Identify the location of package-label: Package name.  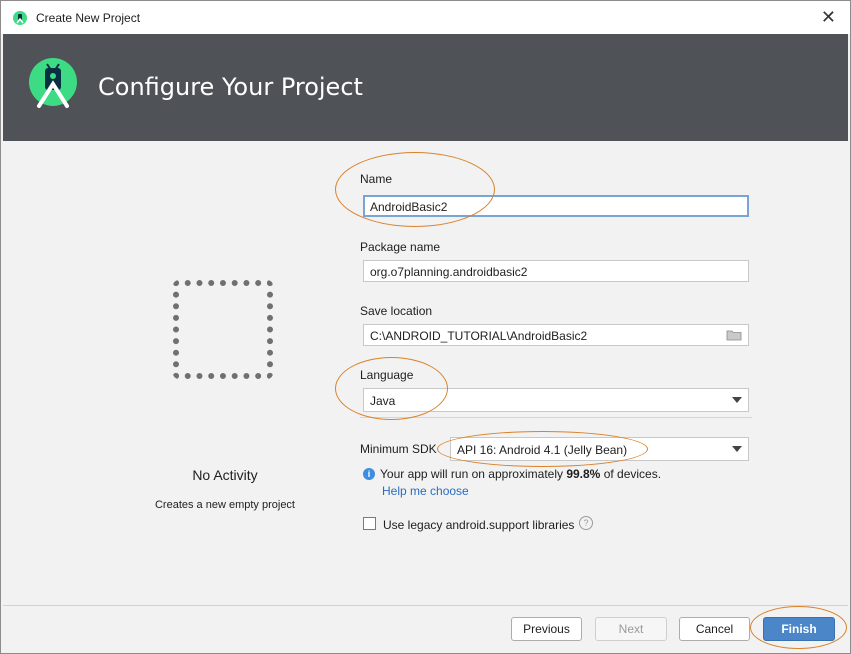
(400, 247).